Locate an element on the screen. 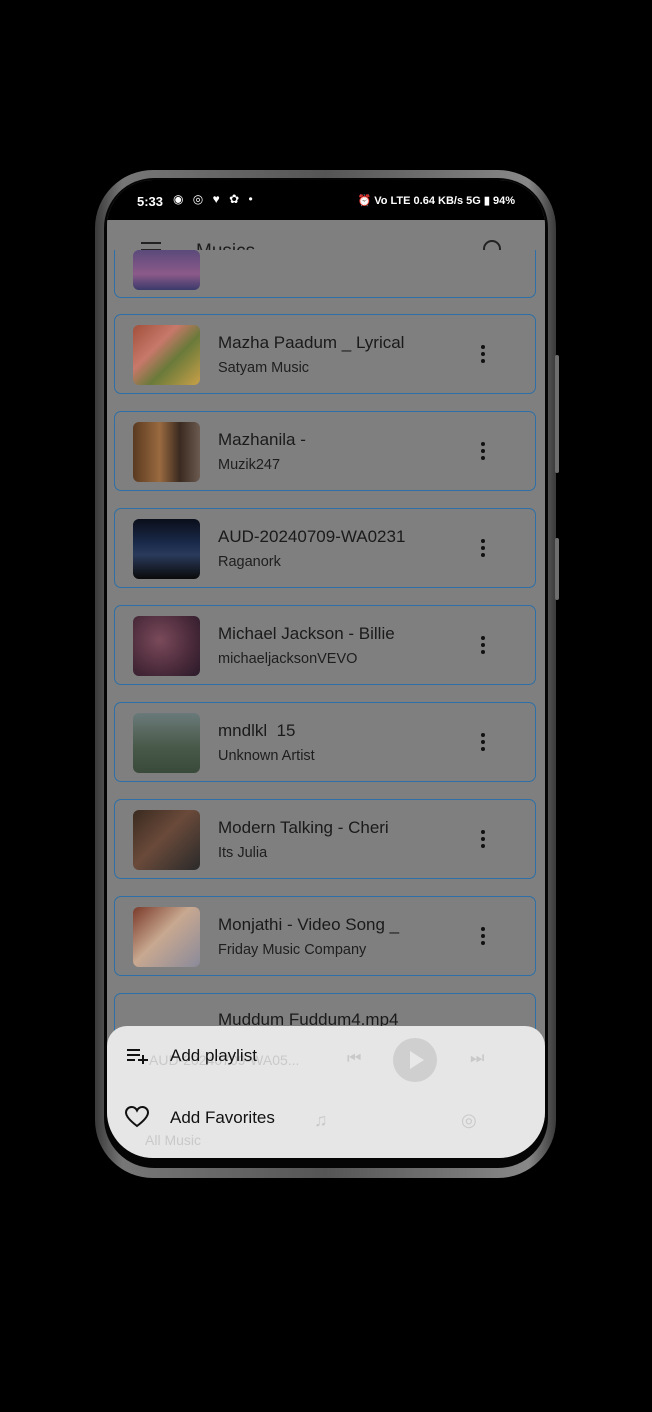 This screenshot has width=652, height=1412. song-artist: Satyam Music is located at coordinates (264, 368).